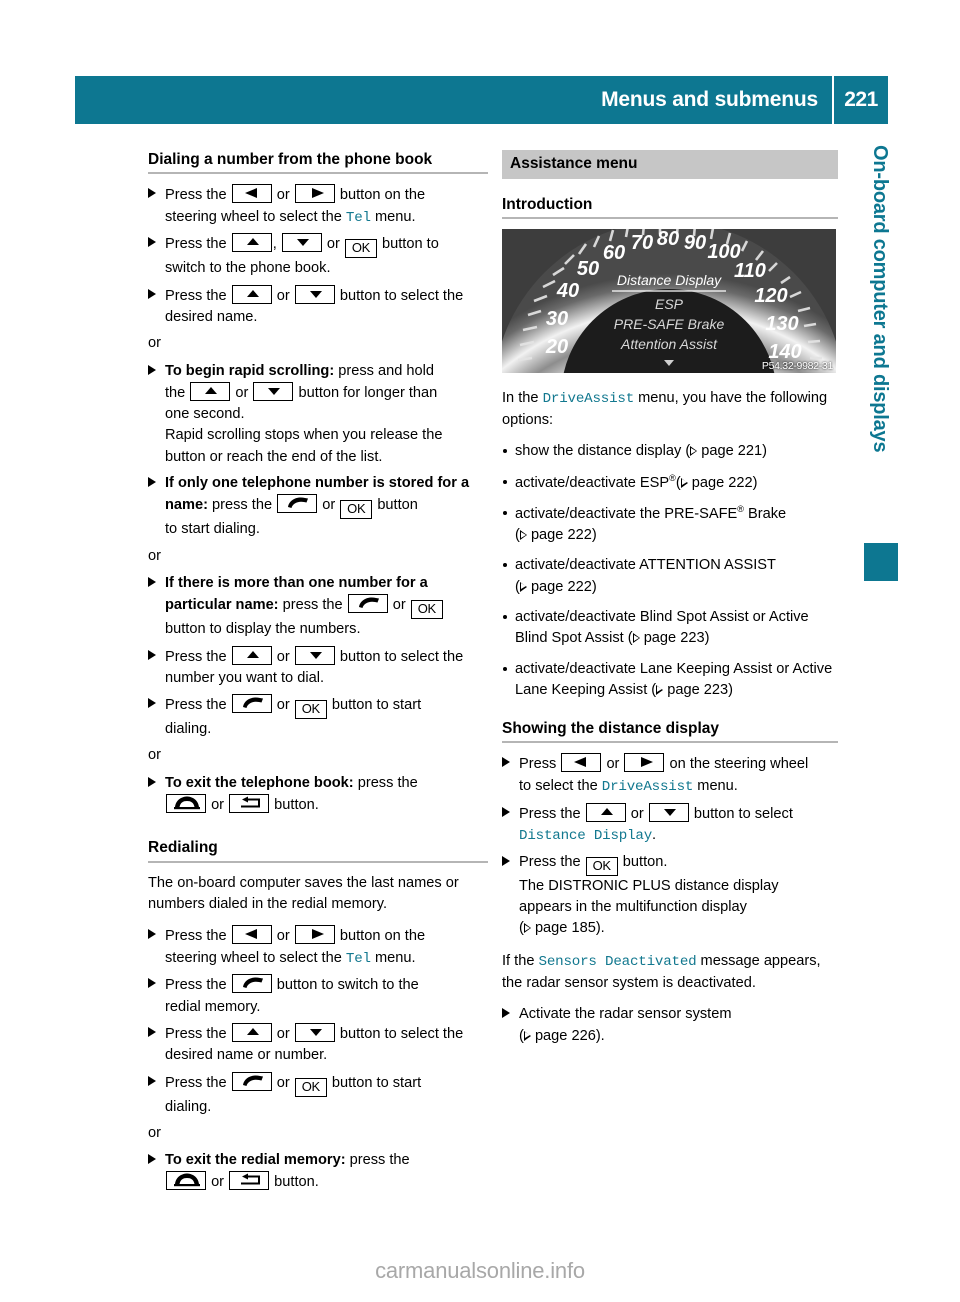  I want to click on step-text: button or reach the end of the list., so click(274, 456).